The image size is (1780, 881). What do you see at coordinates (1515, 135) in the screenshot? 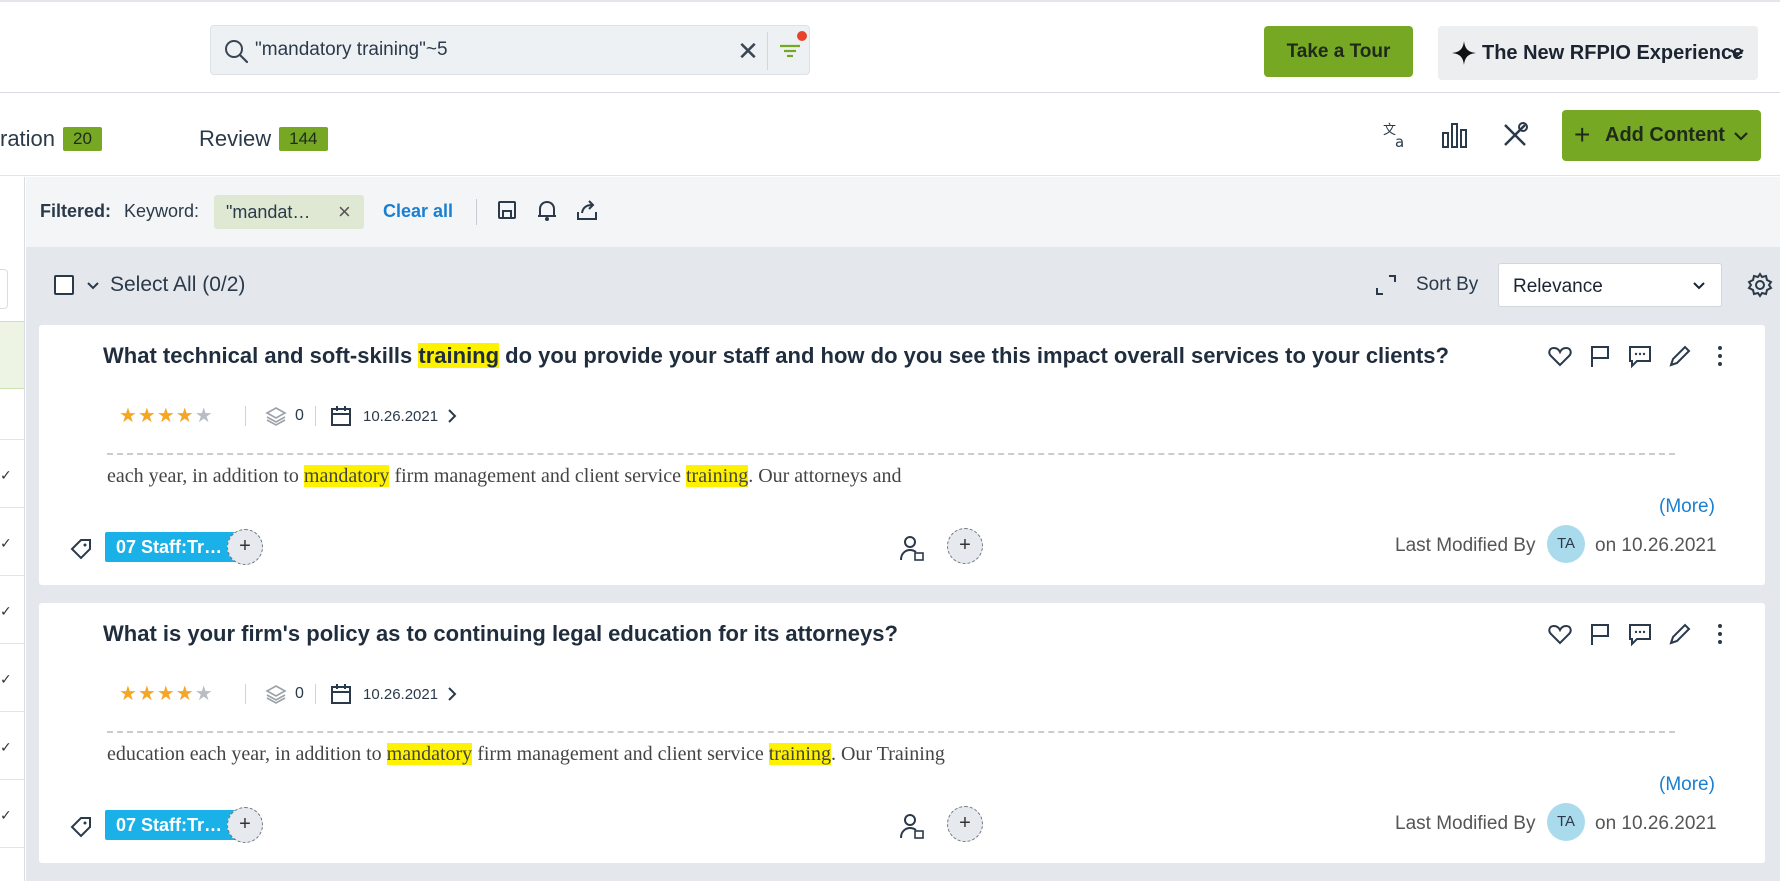
I see `tools-icon` at bounding box center [1515, 135].